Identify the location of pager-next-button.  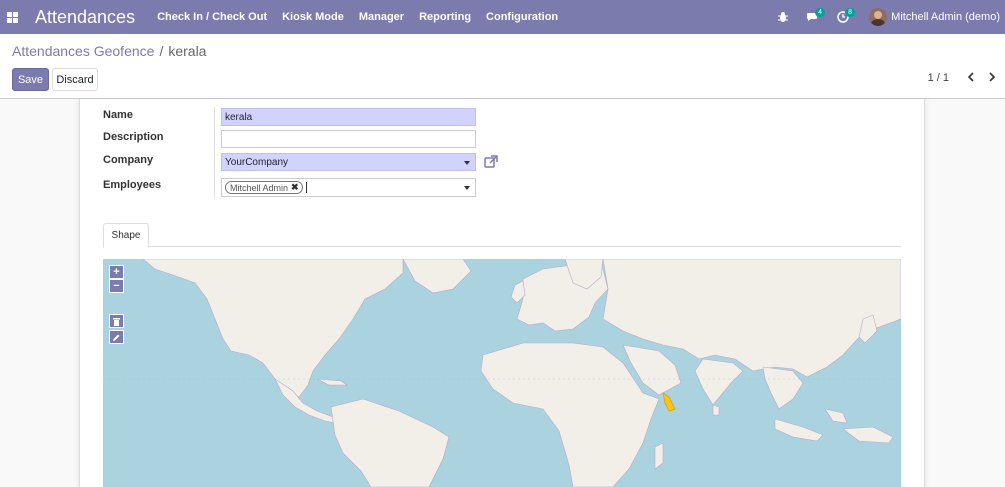
(992, 77).